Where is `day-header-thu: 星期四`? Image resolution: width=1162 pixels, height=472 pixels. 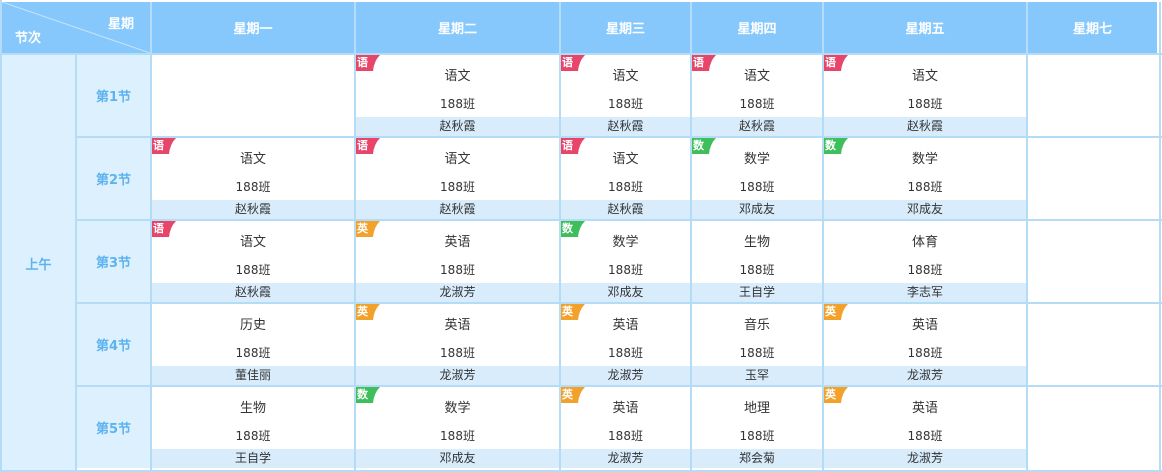
day-header-thu: 星期四 is located at coordinates (757, 27).